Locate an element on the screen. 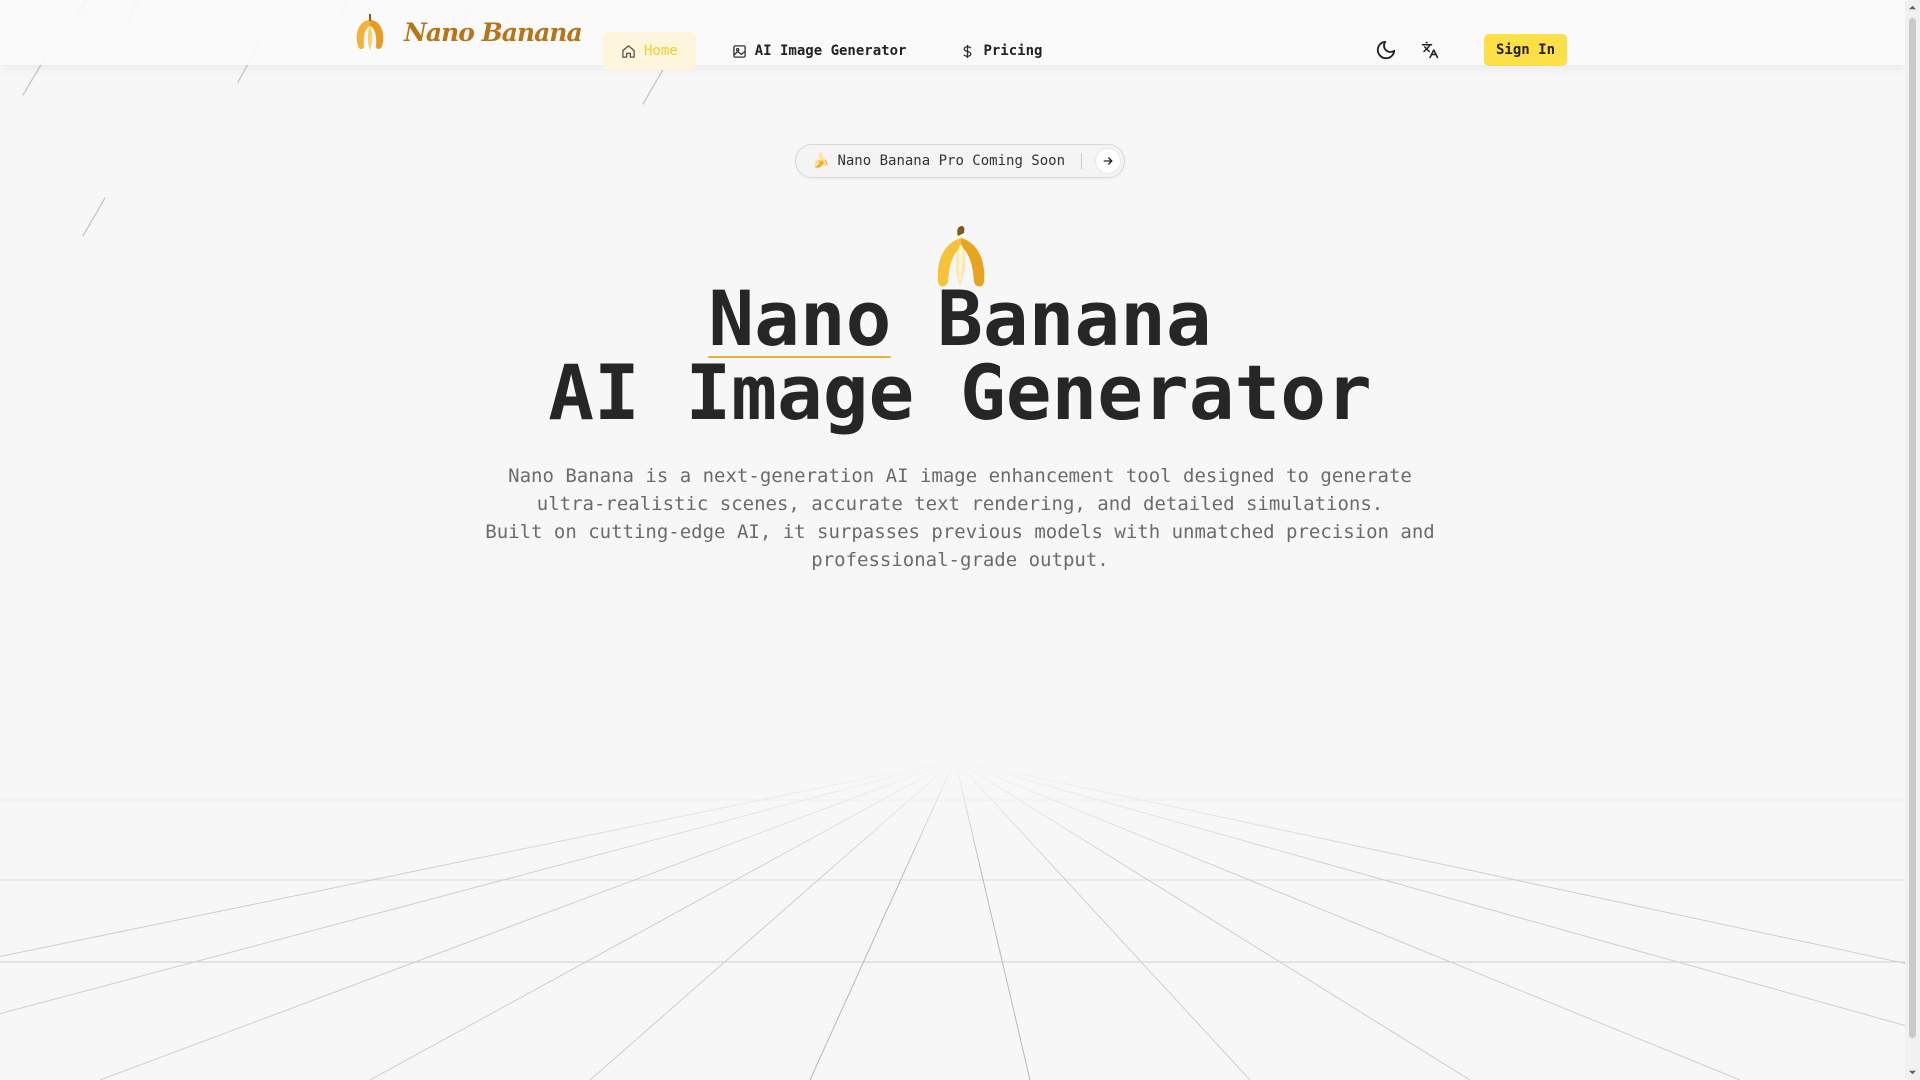 The height and width of the screenshot is (1080, 1920). brand: Nano Banana is located at coordinates (466, 32).